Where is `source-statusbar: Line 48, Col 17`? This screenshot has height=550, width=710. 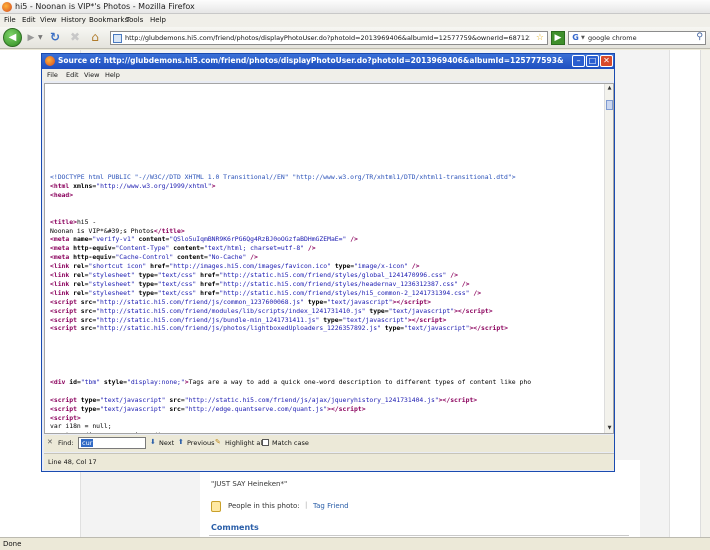
source-statusbar: Line 48, Col 17 is located at coordinates (329, 461).